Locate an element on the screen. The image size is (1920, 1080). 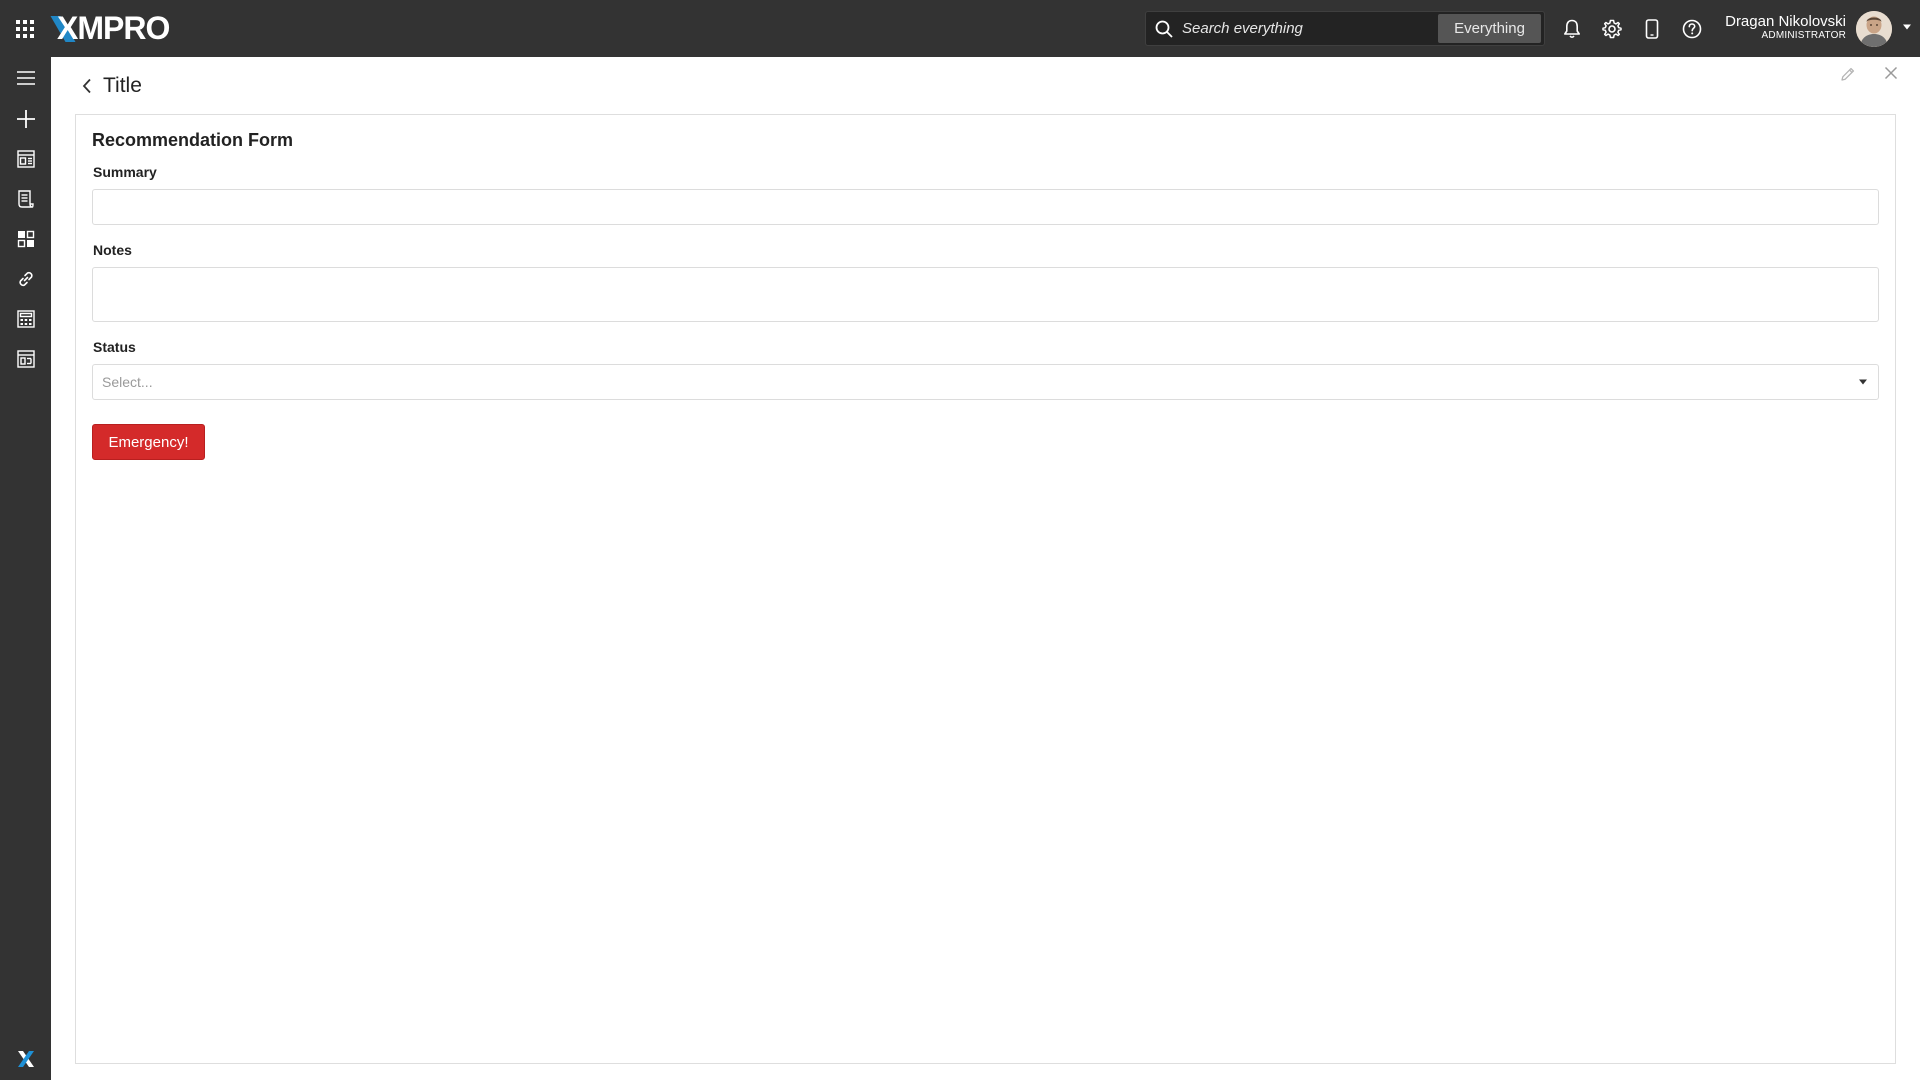
status-label: Status is located at coordinates (114, 347).